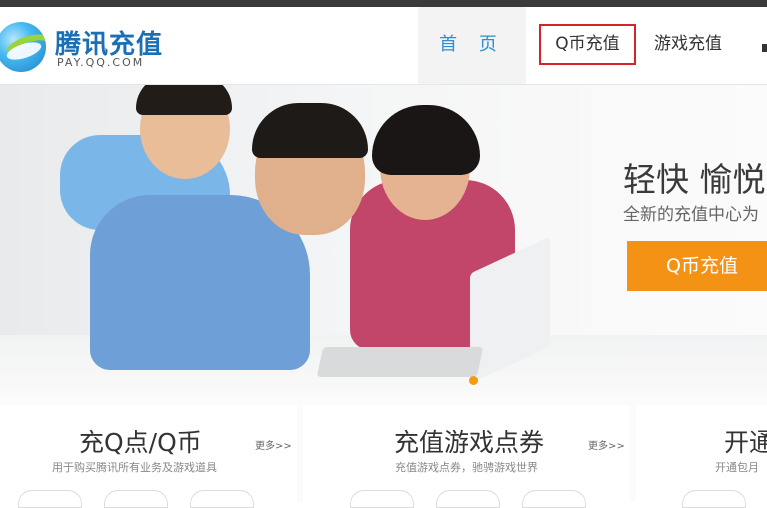 Image resolution: width=767 pixels, height=508 pixels. I want to click on tenpay-logo-icon, so click(23, 47).